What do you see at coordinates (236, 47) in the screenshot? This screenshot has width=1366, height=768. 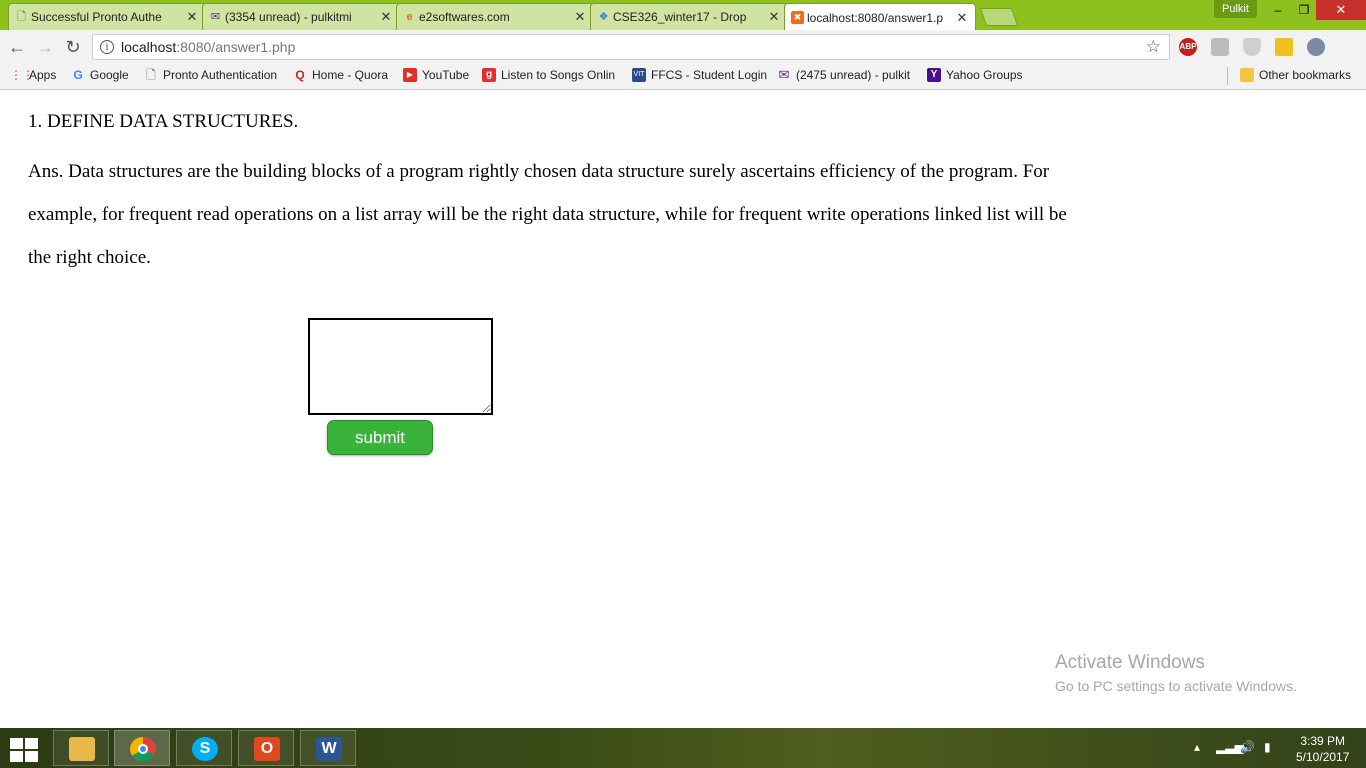 I see `url-path: :8080/answer1.php` at bounding box center [236, 47].